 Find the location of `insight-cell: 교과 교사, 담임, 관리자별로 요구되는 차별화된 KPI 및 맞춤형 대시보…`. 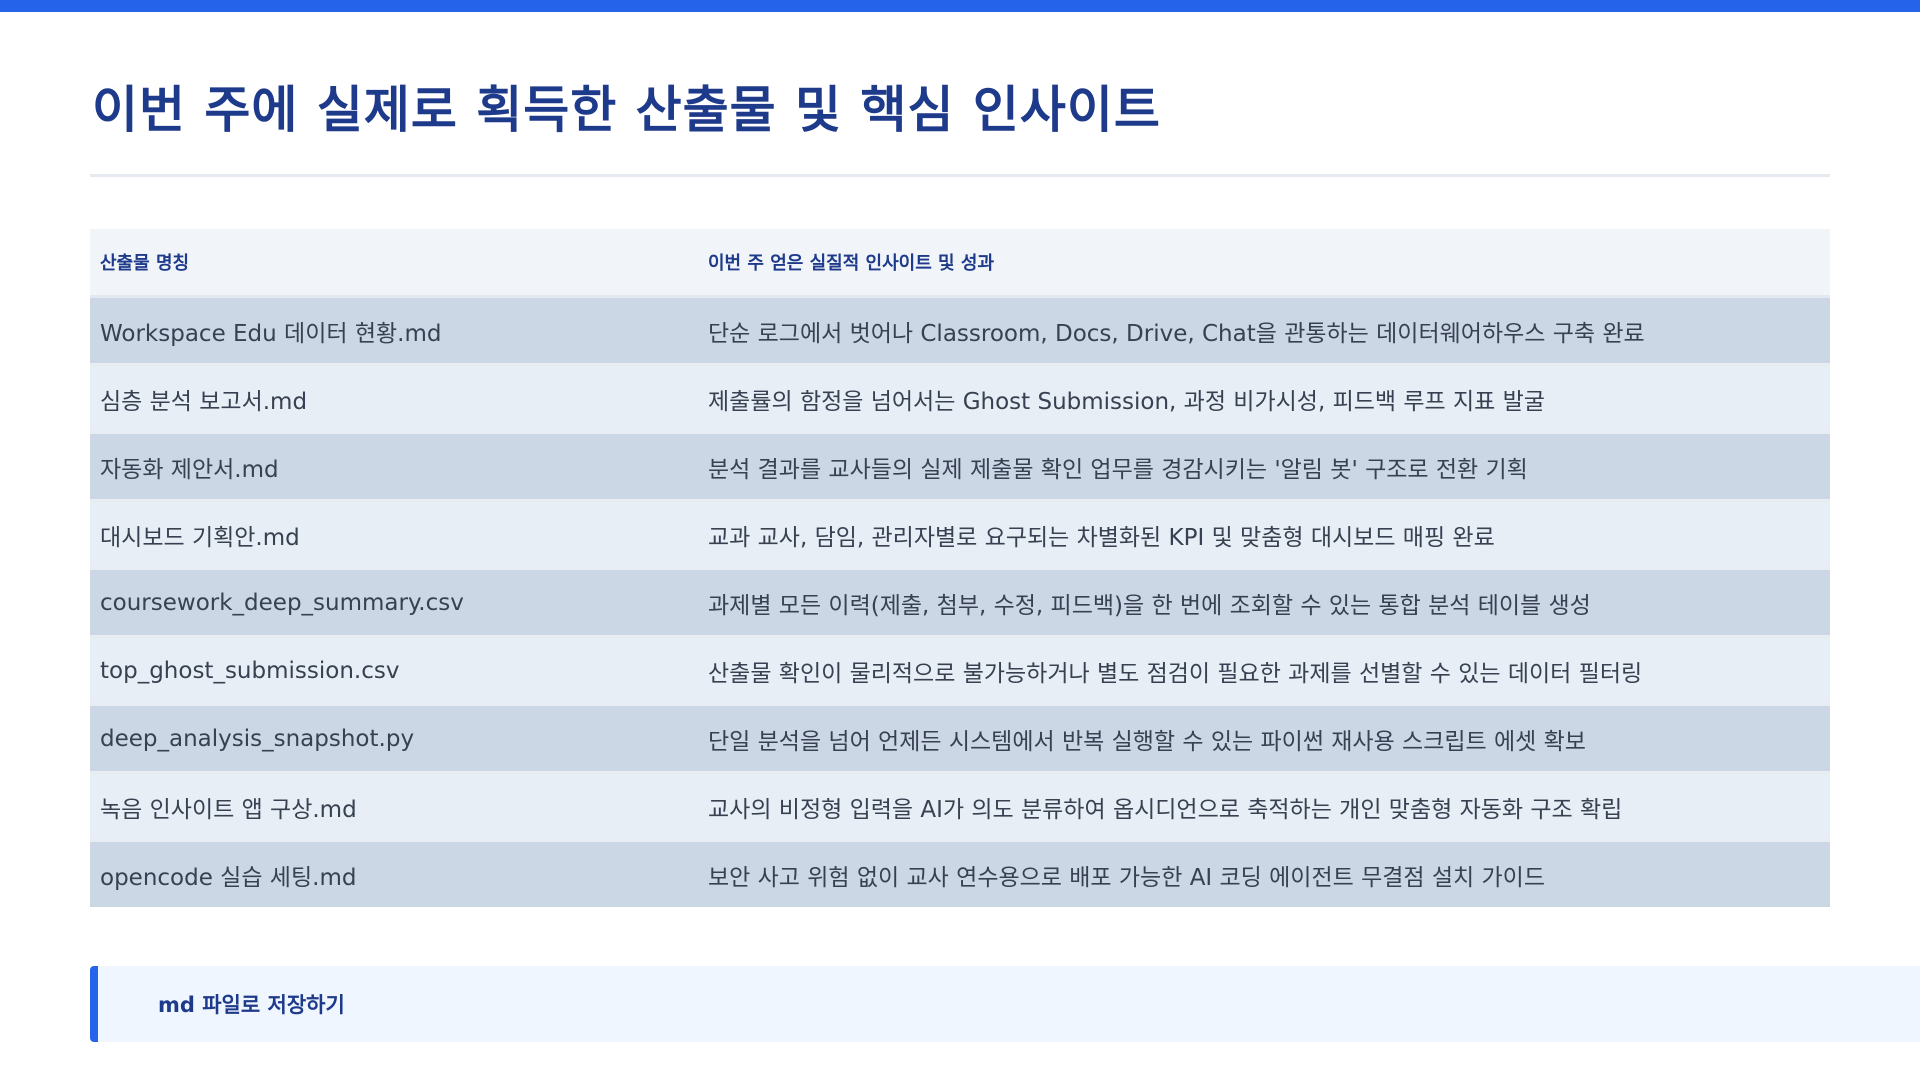

insight-cell: 교과 교사, 담임, 관리자별로 요구되는 차별화된 KPI 및 맞춤형 대시보… is located at coordinates (1264, 536).